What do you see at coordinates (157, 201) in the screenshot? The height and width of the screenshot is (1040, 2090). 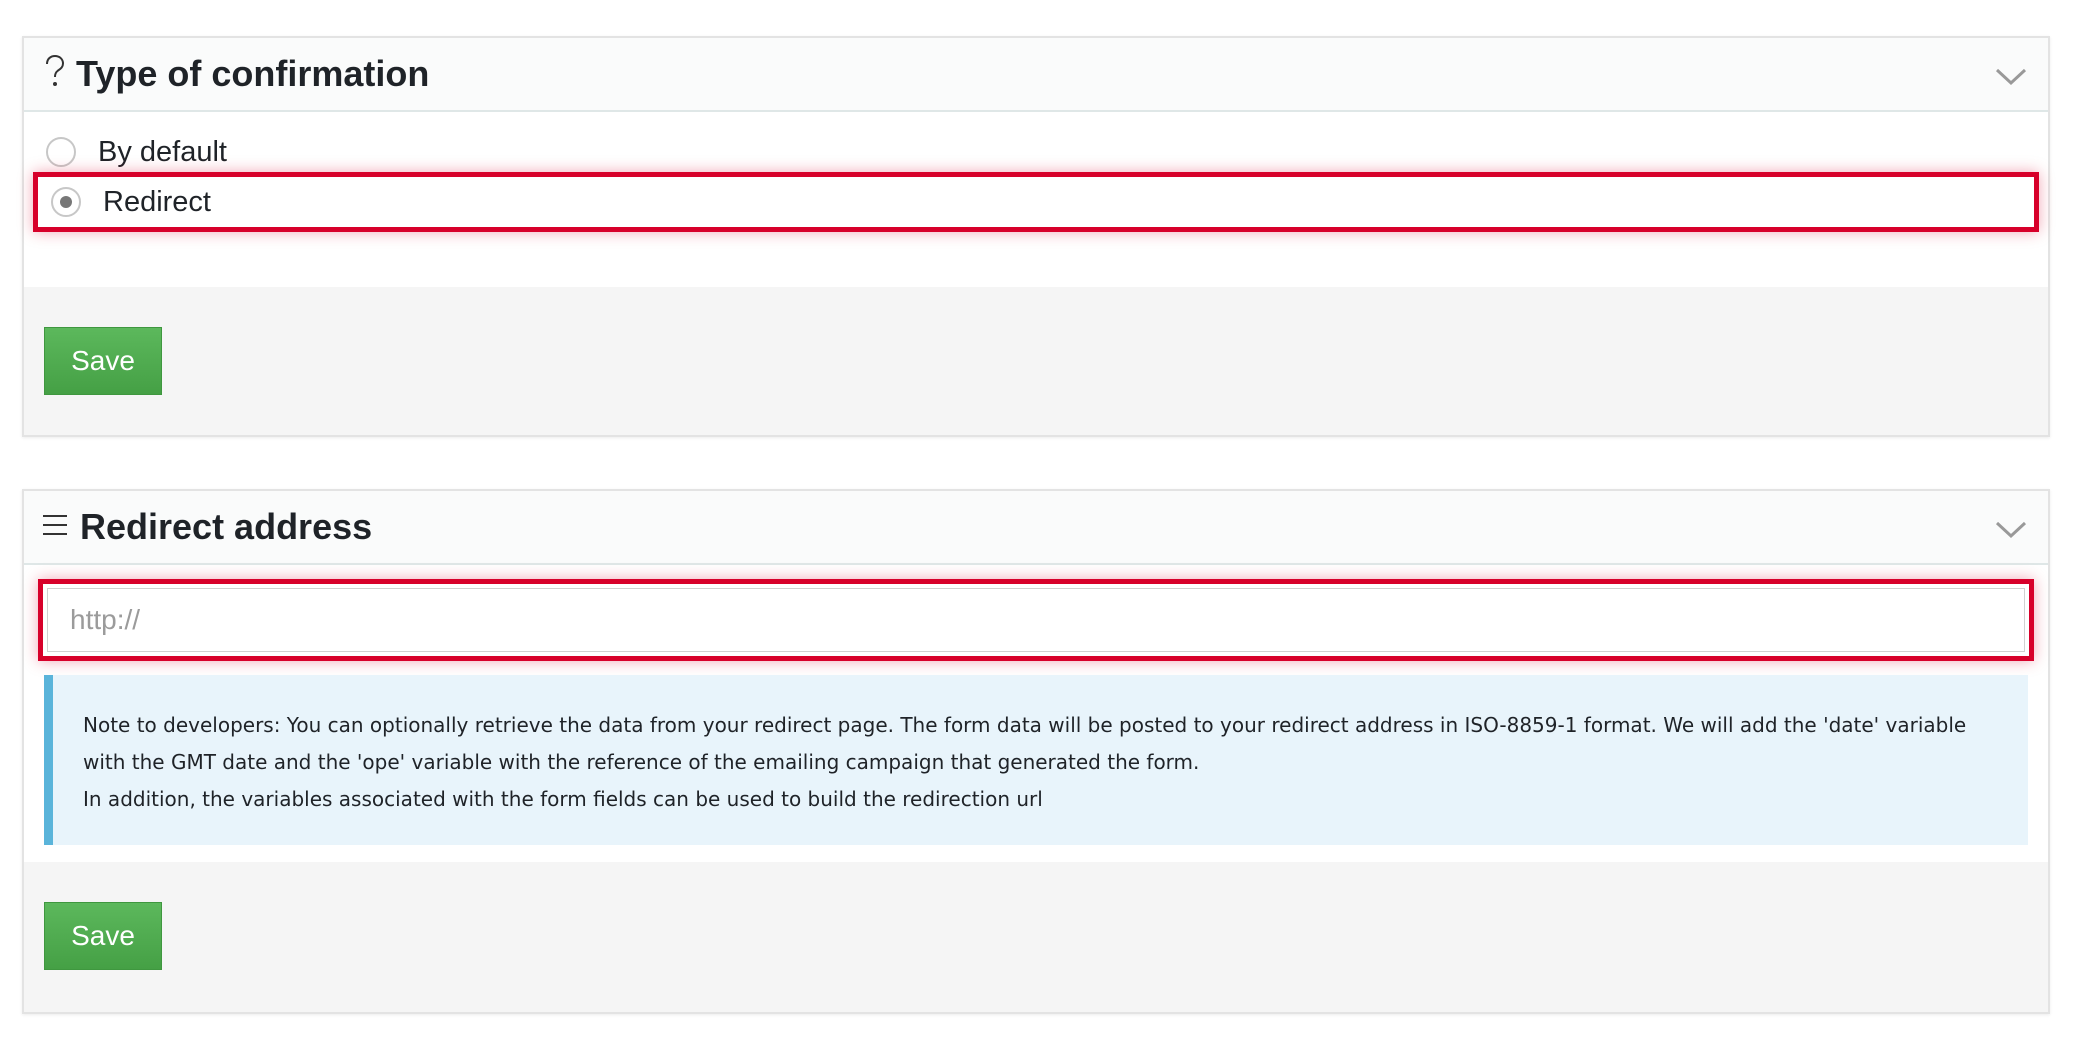 I see `radio-label-redirect: Redirect` at bounding box center [157, 201].